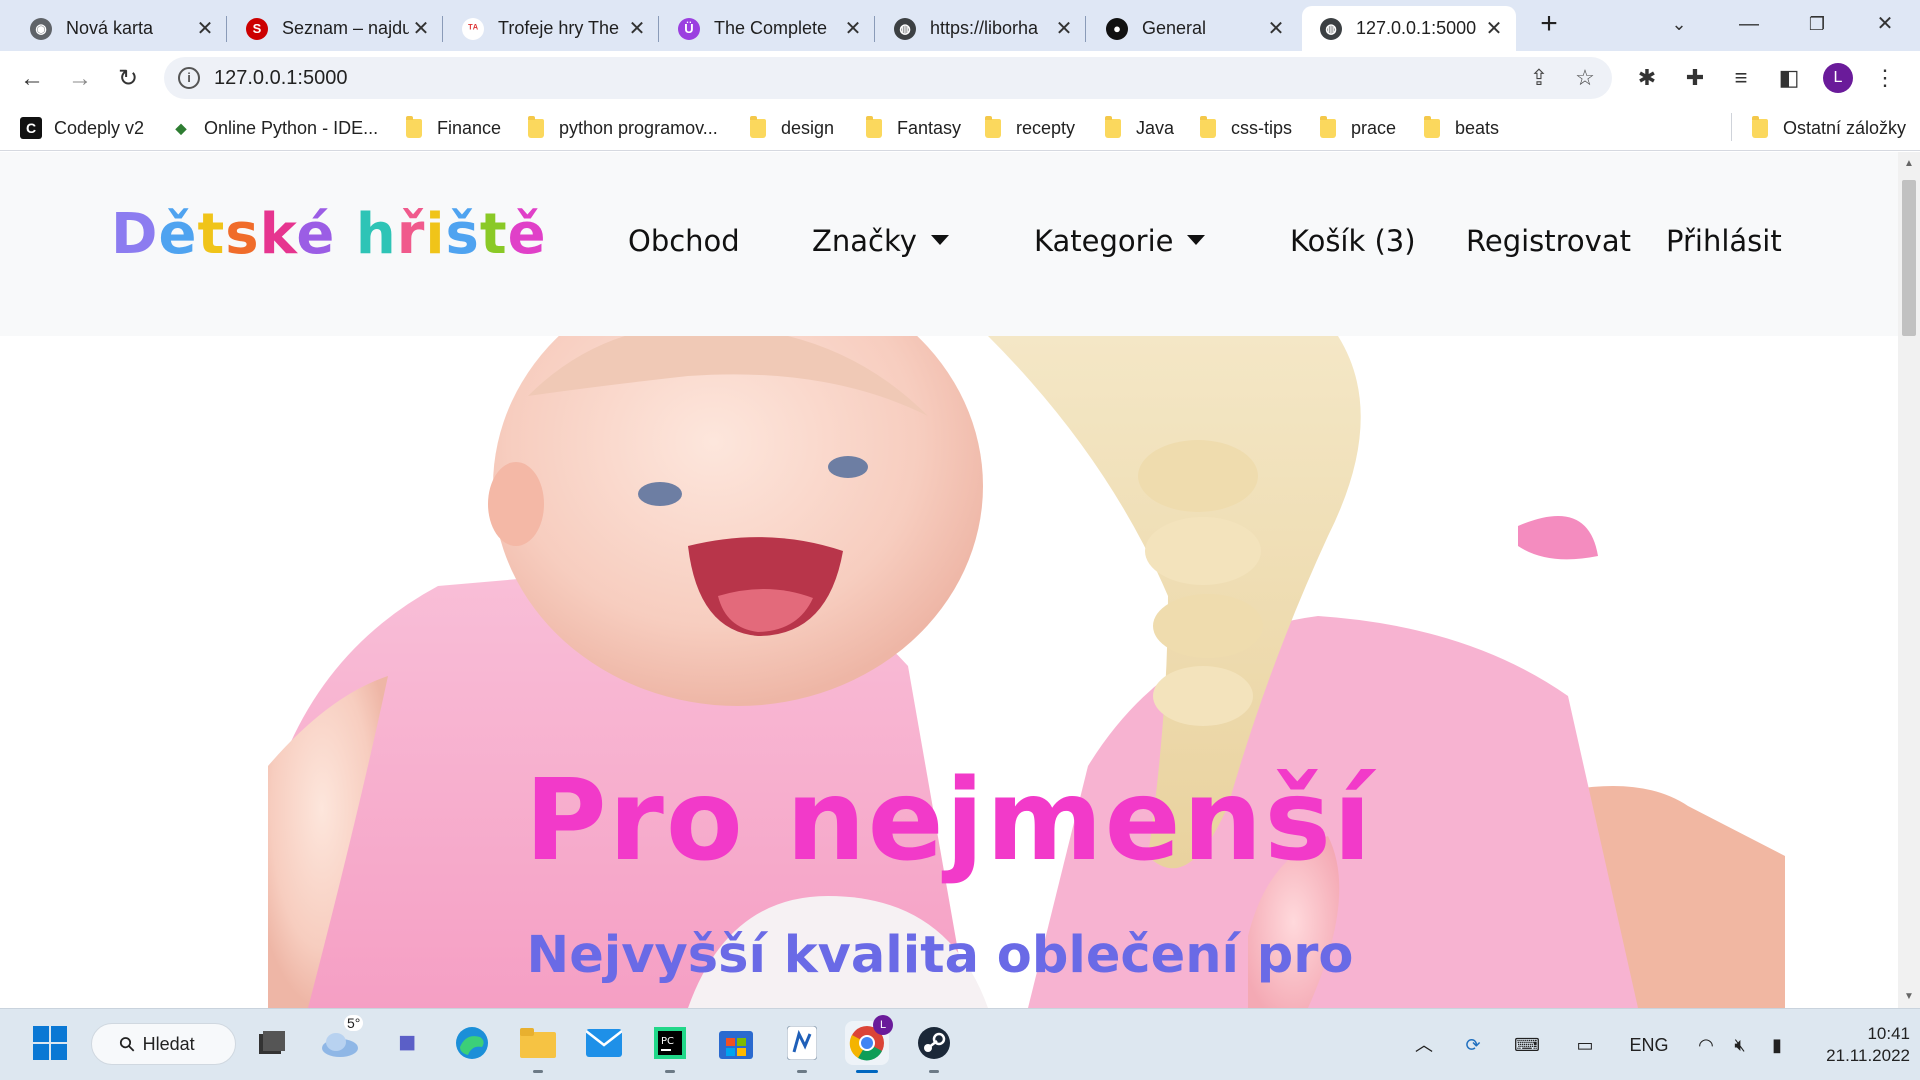  Describe the element at coordinates (888, 78) in the screenshot. I see `address-bar: i 127.0.0.1:5000 ⇪ ☆` at that location.